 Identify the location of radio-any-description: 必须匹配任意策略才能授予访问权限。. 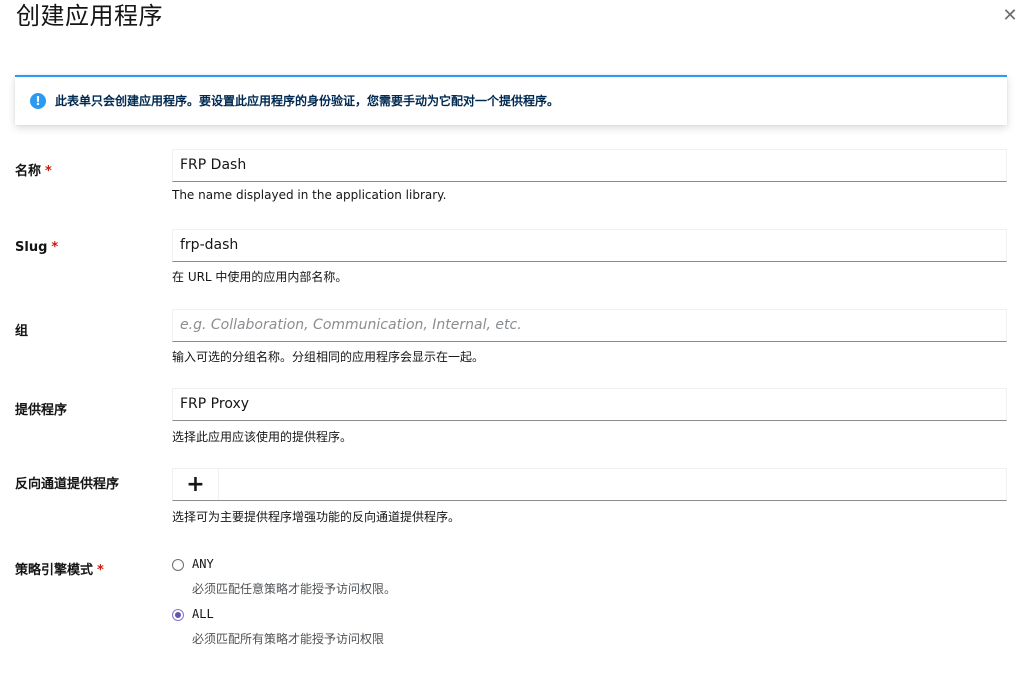
(294, 589).